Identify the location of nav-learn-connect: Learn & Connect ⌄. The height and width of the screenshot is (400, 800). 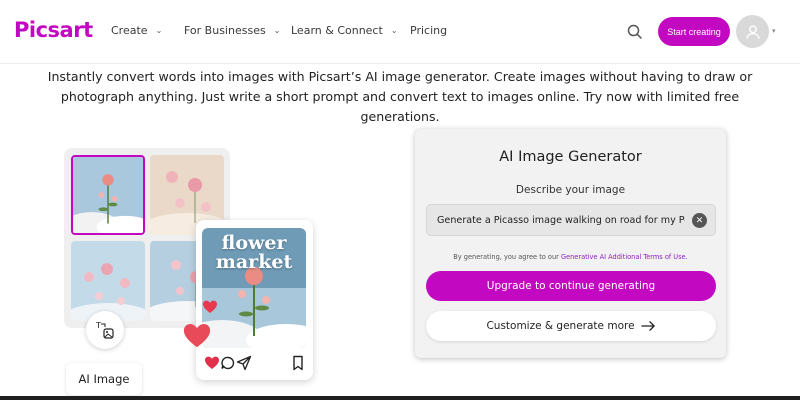
(346, 30).